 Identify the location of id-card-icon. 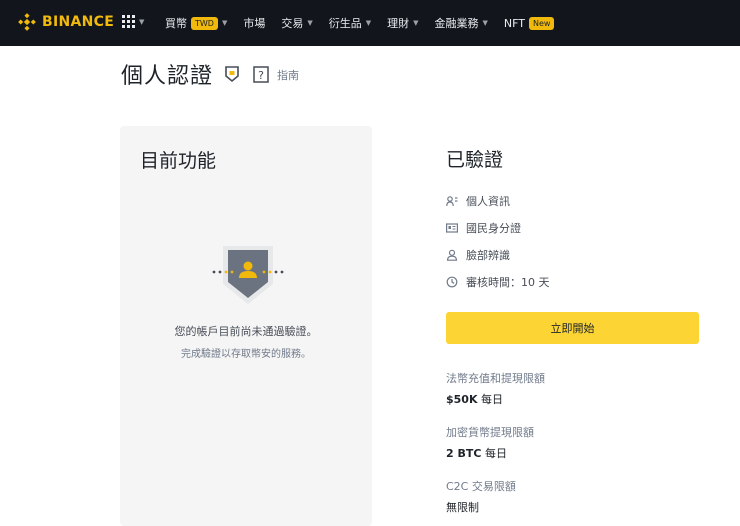
(452, 201).